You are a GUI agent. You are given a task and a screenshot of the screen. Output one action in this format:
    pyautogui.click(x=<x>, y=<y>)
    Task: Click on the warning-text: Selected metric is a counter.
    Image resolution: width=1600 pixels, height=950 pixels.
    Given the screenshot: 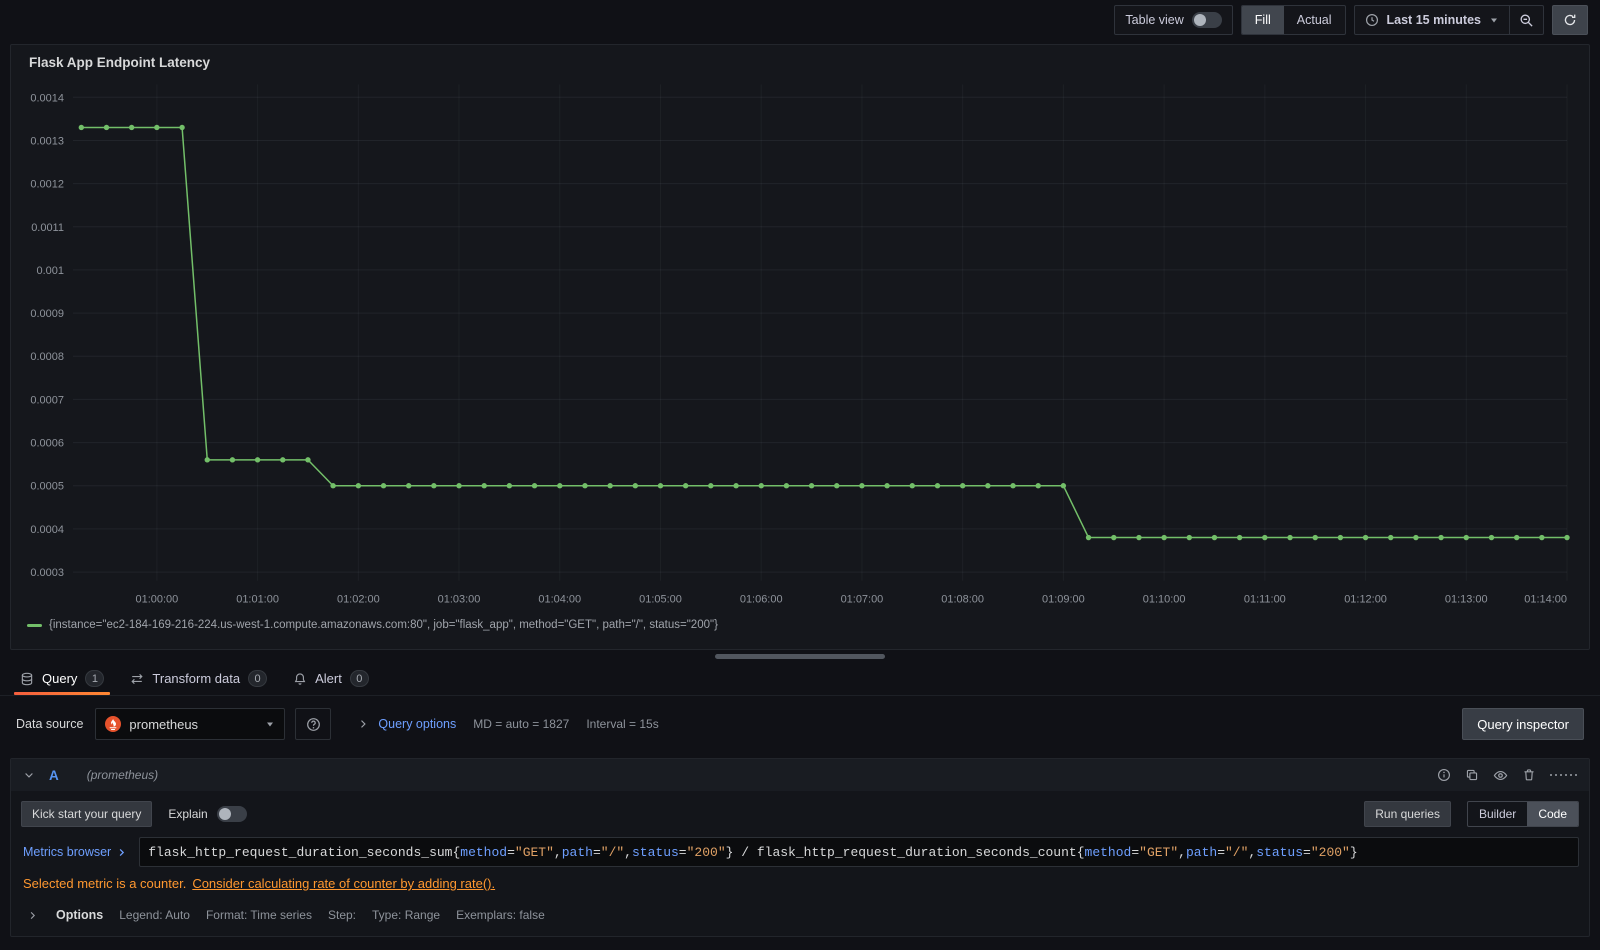 What is the action you would take?
    pyautogui.click(x=105, y=883)
    